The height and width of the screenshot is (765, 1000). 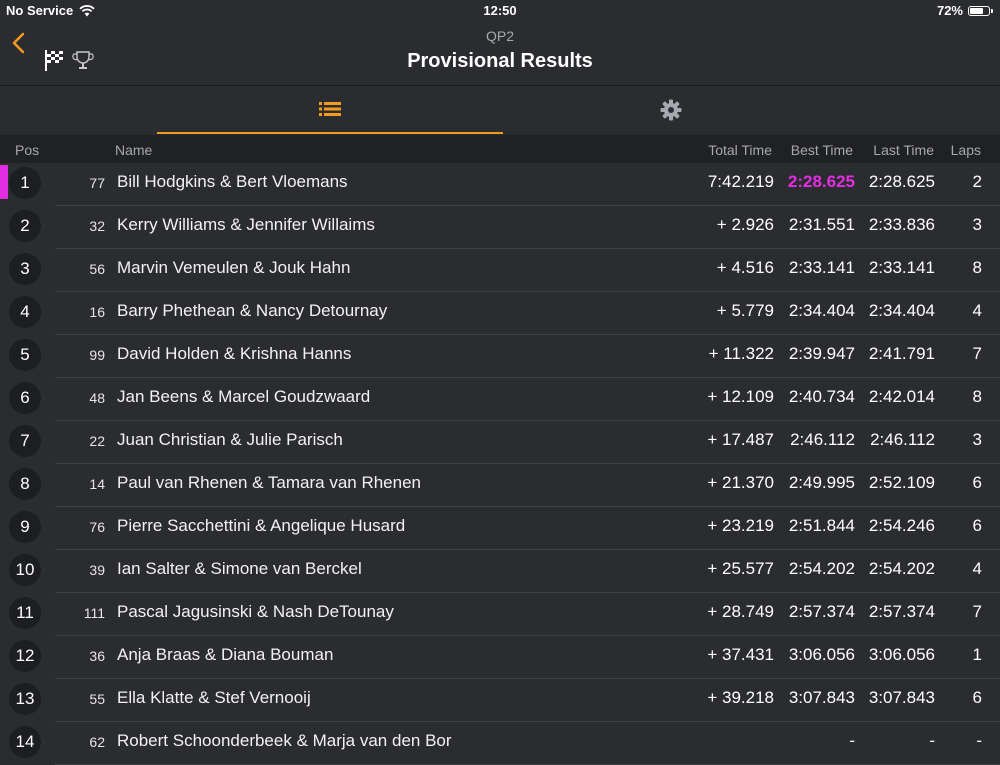 What do you see at coordinates (745, 267) in the screenshot?
I see `total-time: + 4.516` at bounding box center [745, 267].